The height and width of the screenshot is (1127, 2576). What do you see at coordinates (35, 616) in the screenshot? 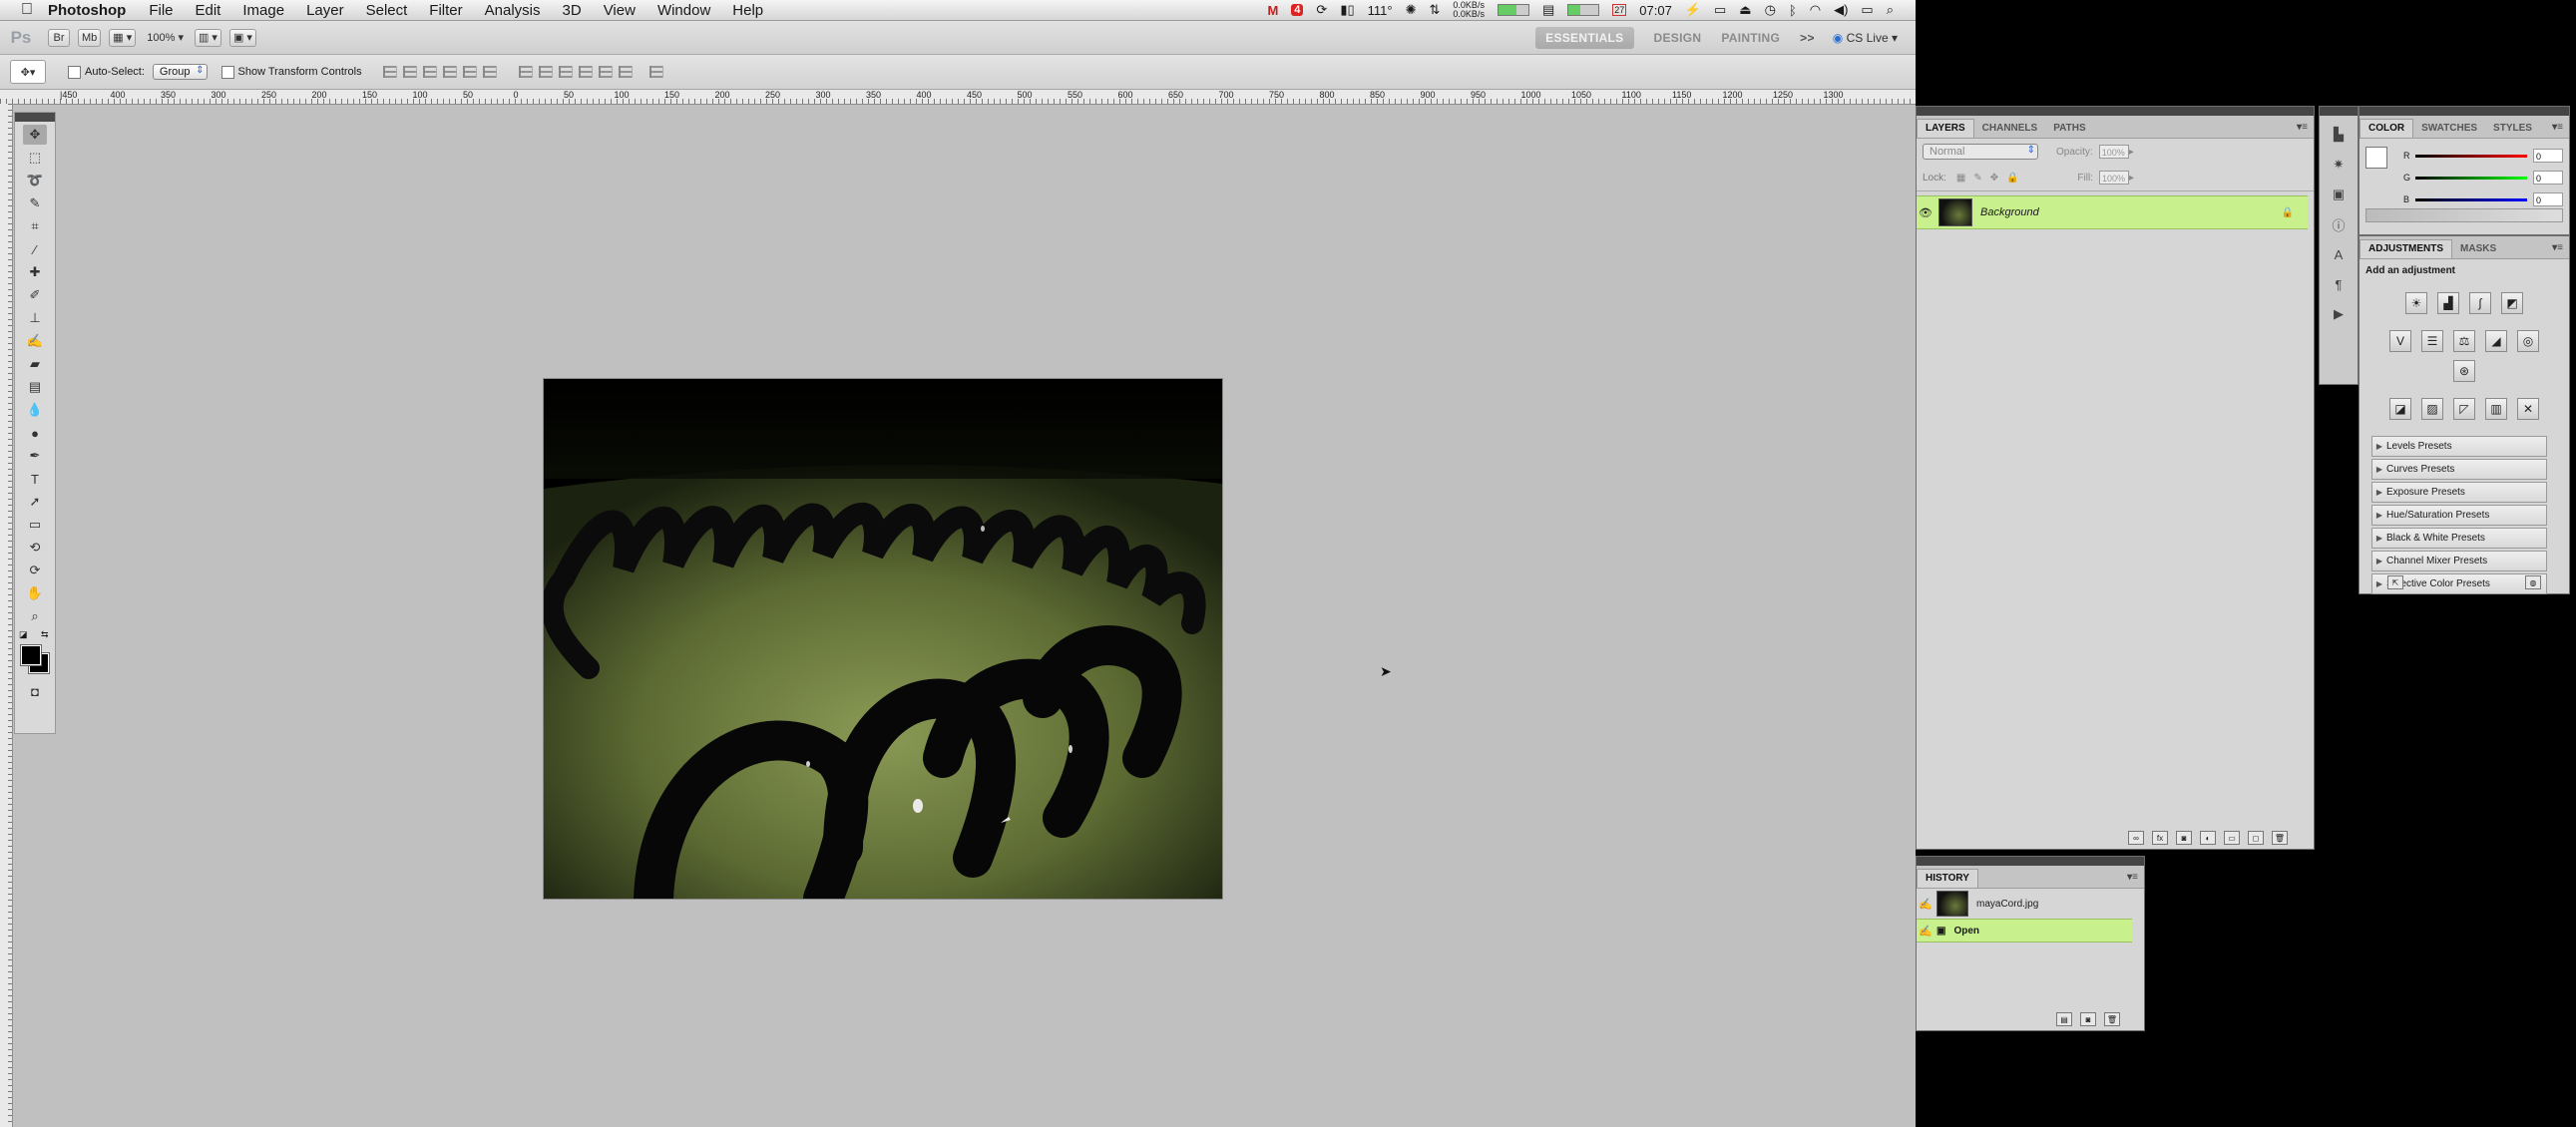
I see `zoom-tool-icon: ⌕` at bounding box center [35, 616].